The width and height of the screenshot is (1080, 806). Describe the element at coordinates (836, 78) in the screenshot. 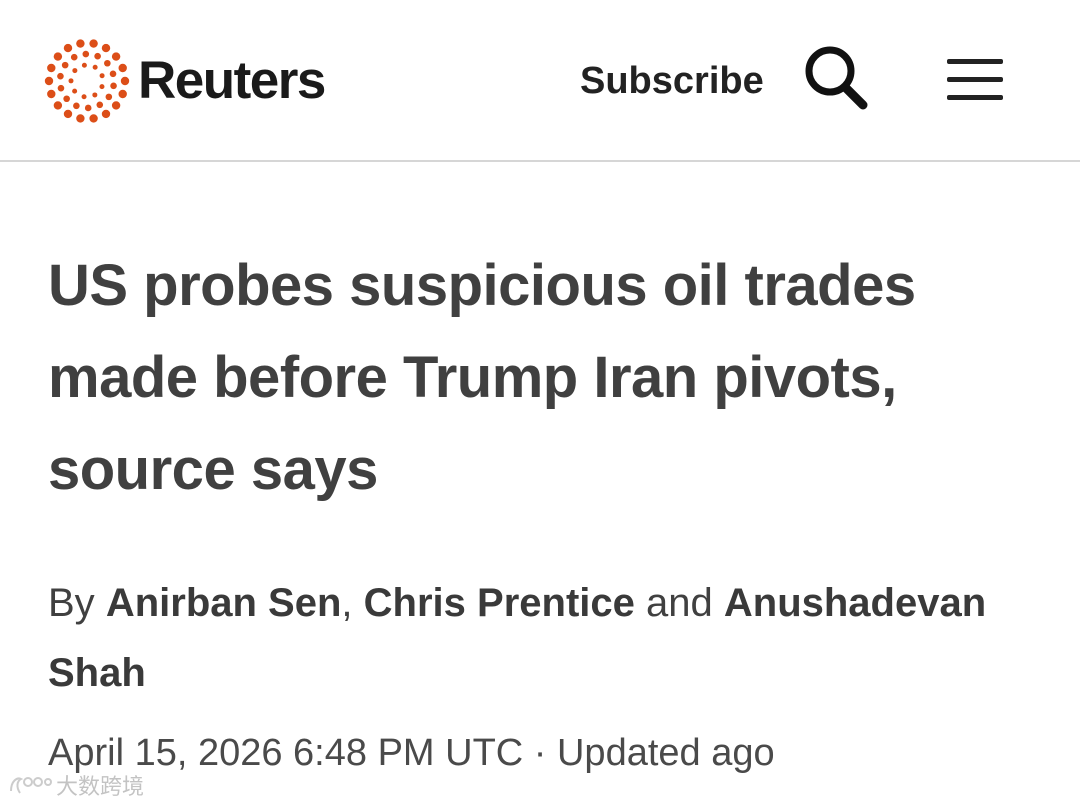

I see `search-icon` at that location.